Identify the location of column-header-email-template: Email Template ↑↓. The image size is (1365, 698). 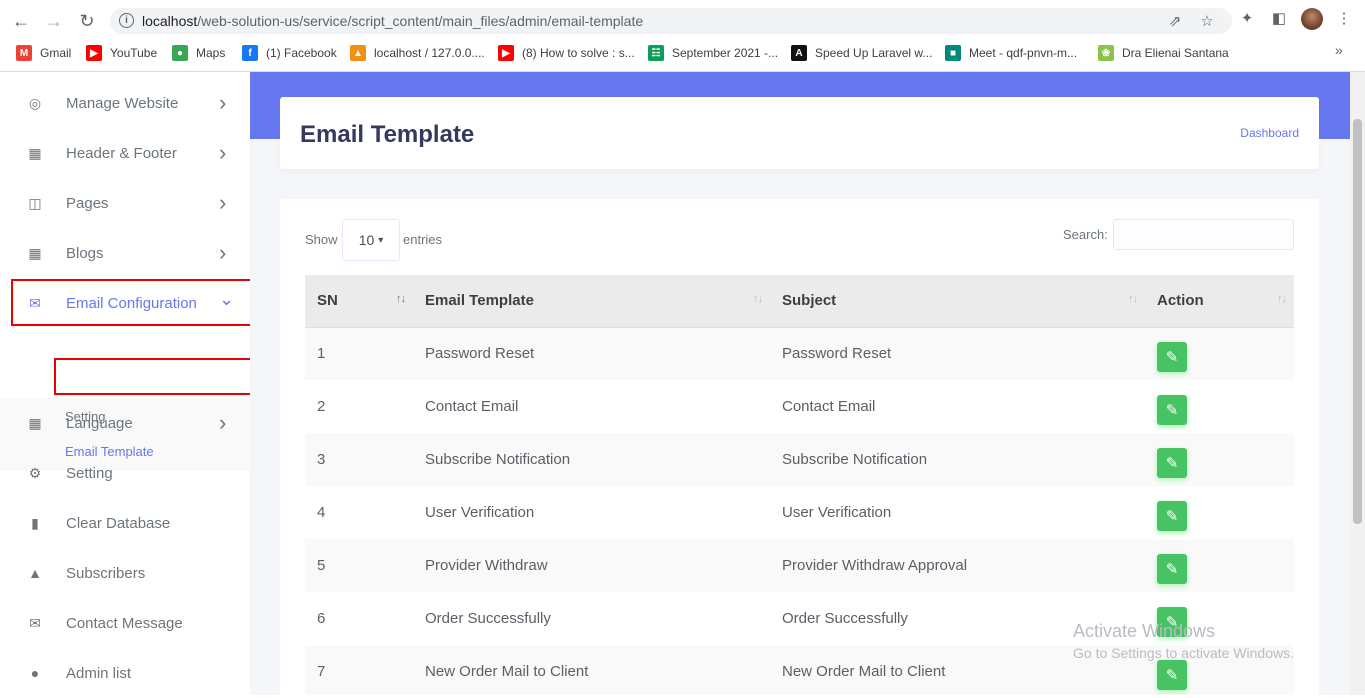
(591, 301).